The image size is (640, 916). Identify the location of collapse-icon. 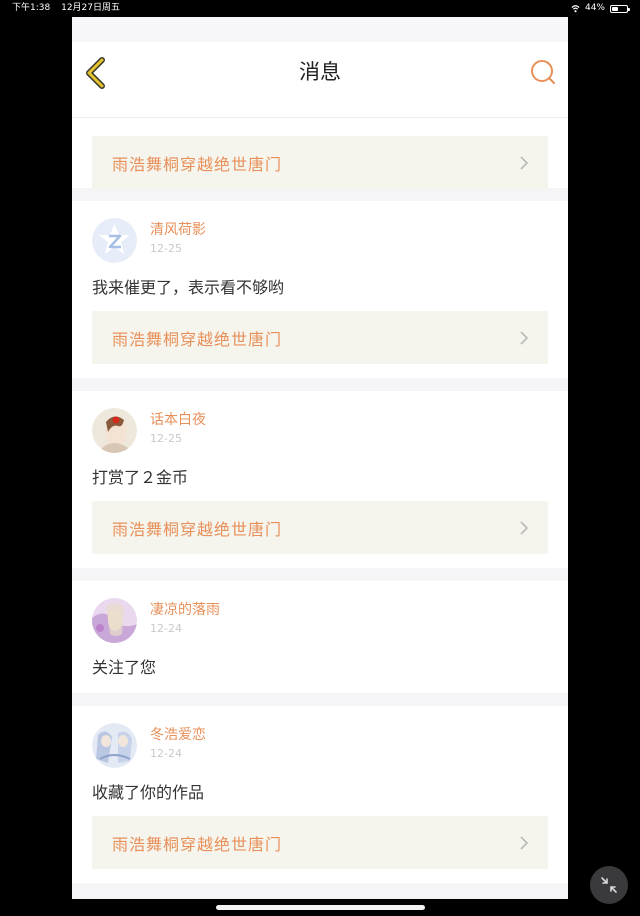
(609, 885).